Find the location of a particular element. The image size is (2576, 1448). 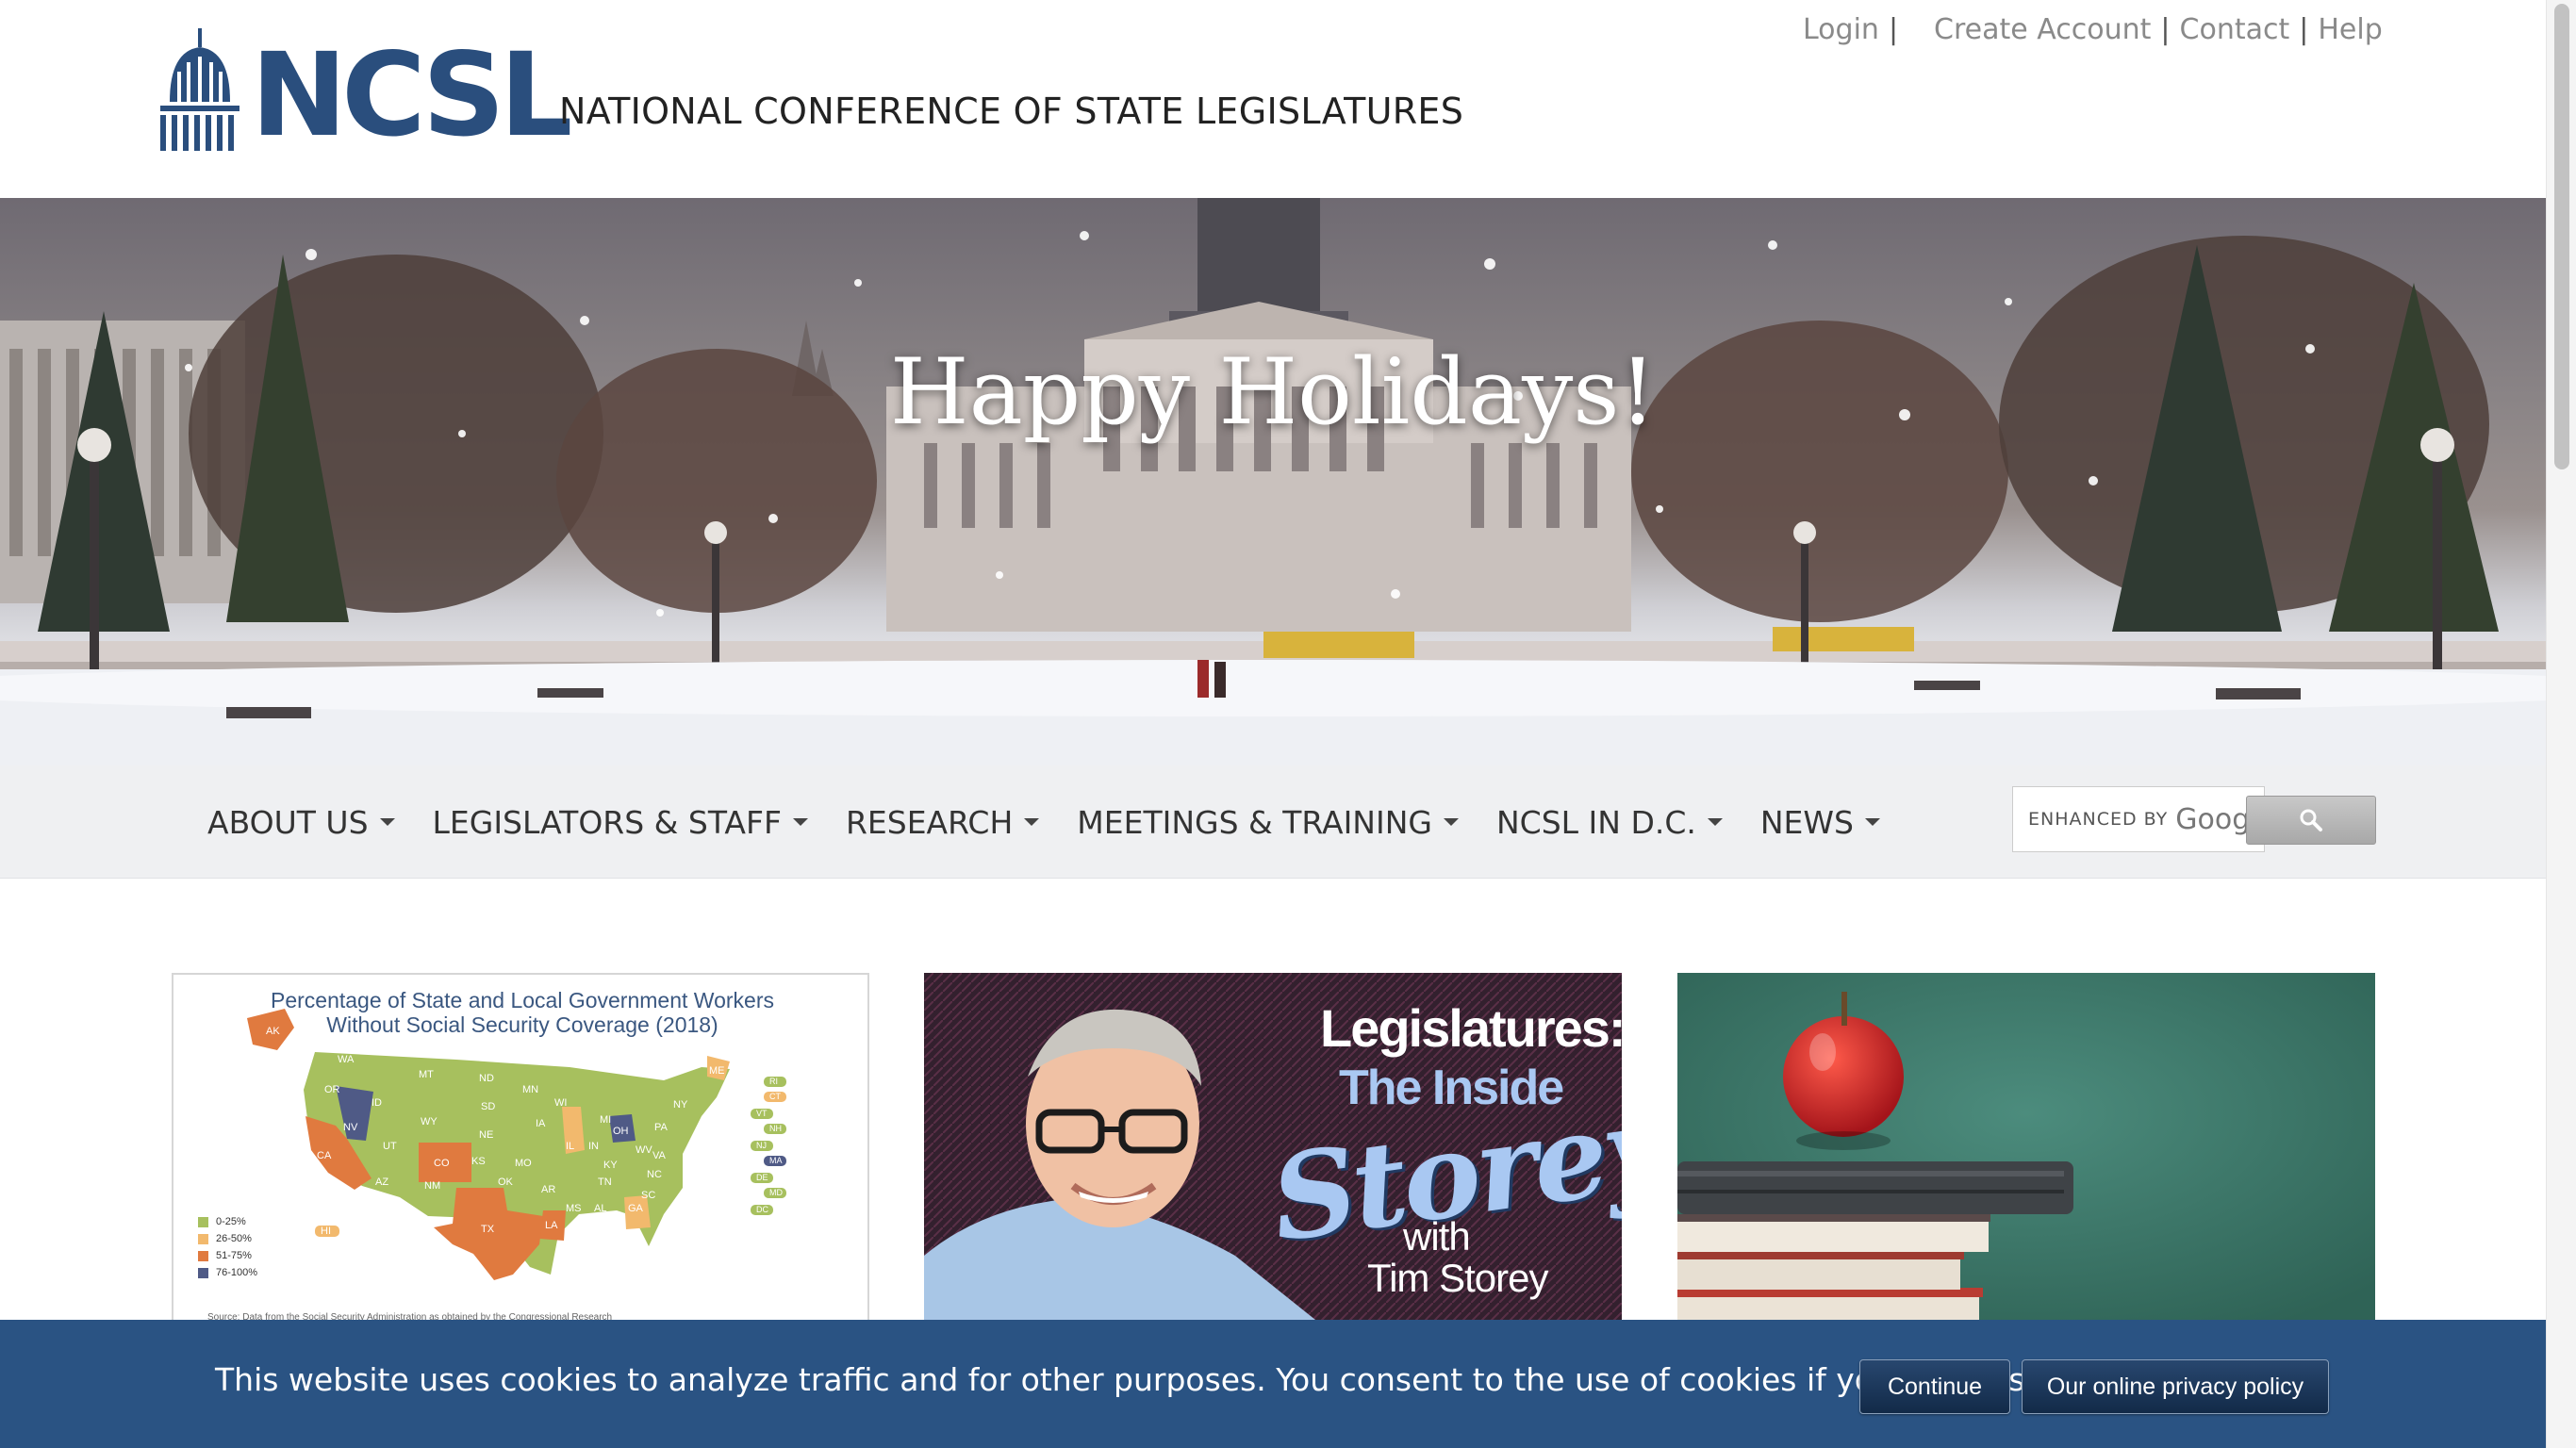

state-label: ND is located at coordinates (486, 1078).